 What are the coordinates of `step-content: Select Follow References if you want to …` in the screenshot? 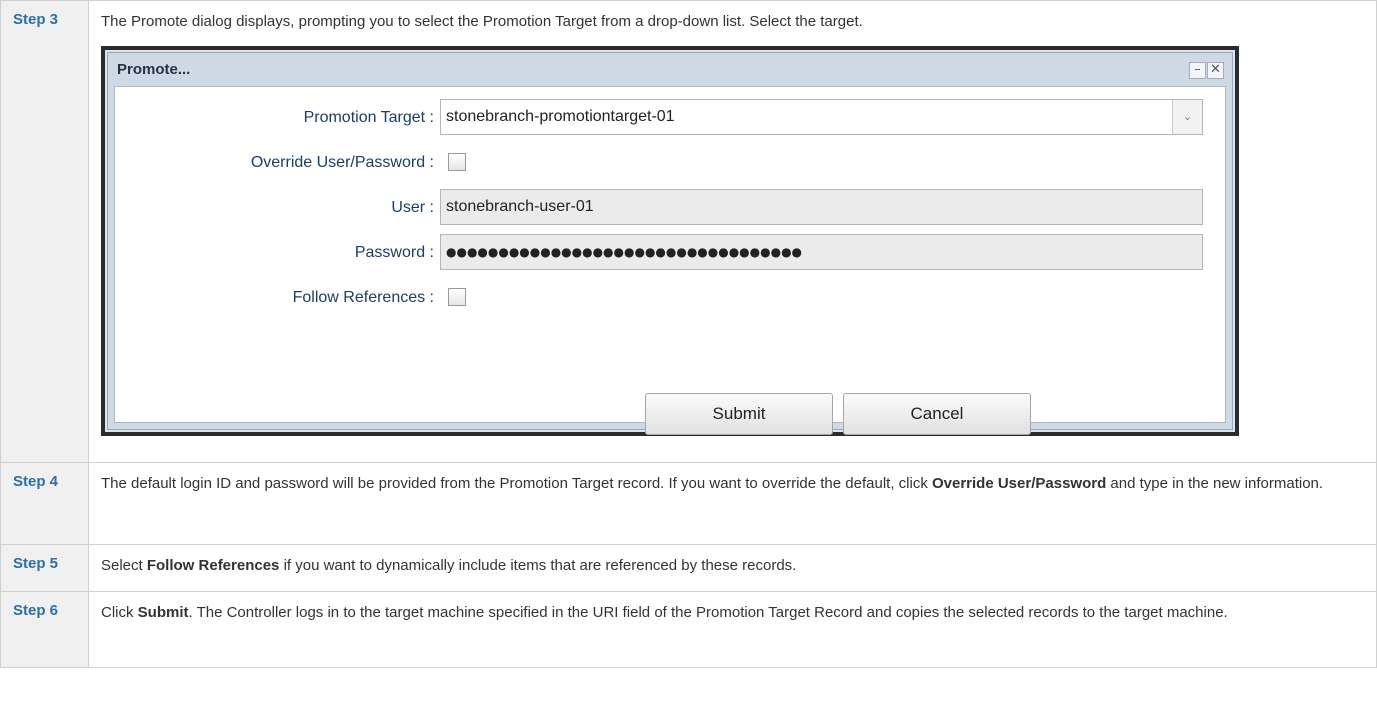 It's located at (732, 568).